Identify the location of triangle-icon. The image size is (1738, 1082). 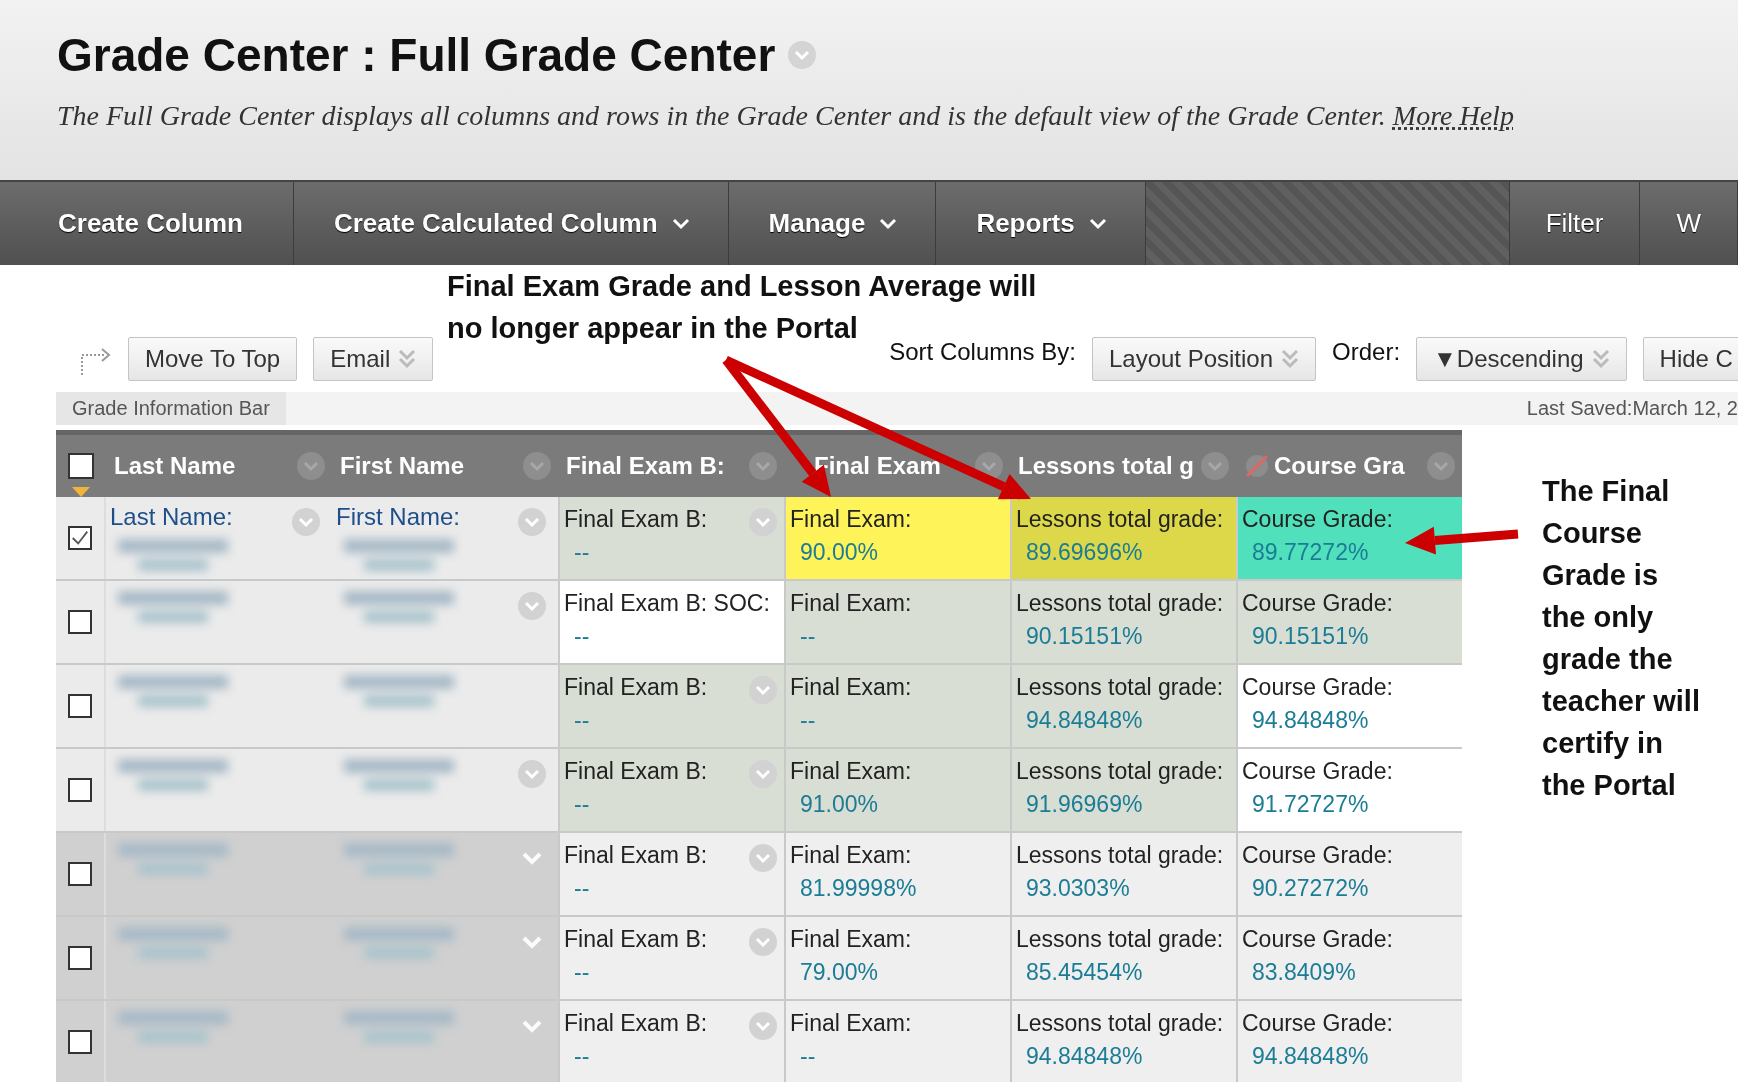
(81, 492).